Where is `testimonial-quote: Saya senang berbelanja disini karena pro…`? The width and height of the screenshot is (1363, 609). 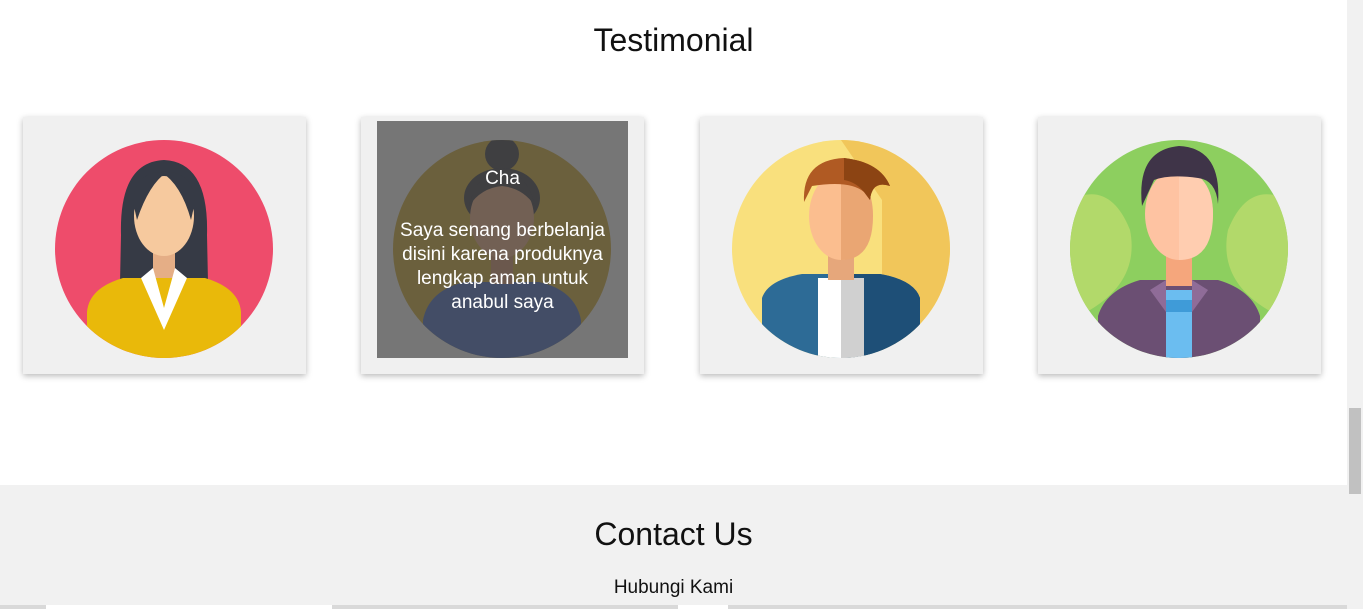 testimonial-quote: Saya senang berbelanja disini karena pro… is located at coordinates (502, 266).